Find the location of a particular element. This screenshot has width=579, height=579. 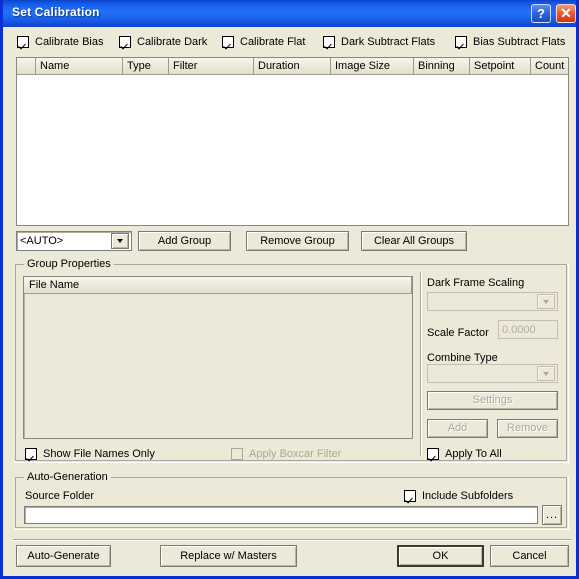

calibrate-flat-label: Calibrate Flat is located at coordinates (273, 42).